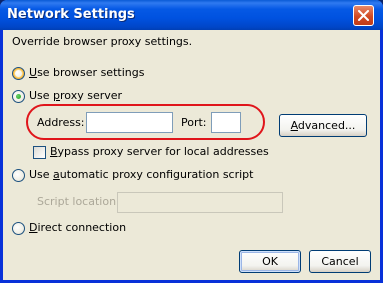  Describe the element at coordinates (141, 175) in the screenshot. I see `auto-config-label: Use automatic proxy configuration script` at that location.